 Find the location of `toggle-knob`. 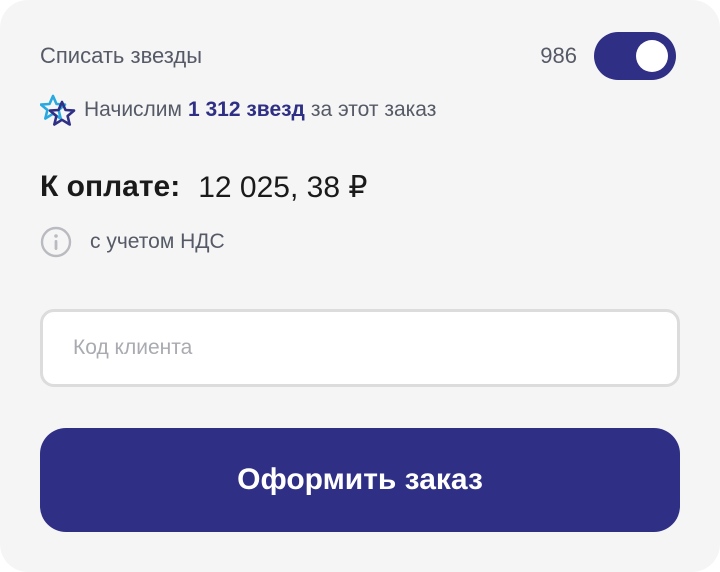

toggle-knob is located at coordinates (652, 56).